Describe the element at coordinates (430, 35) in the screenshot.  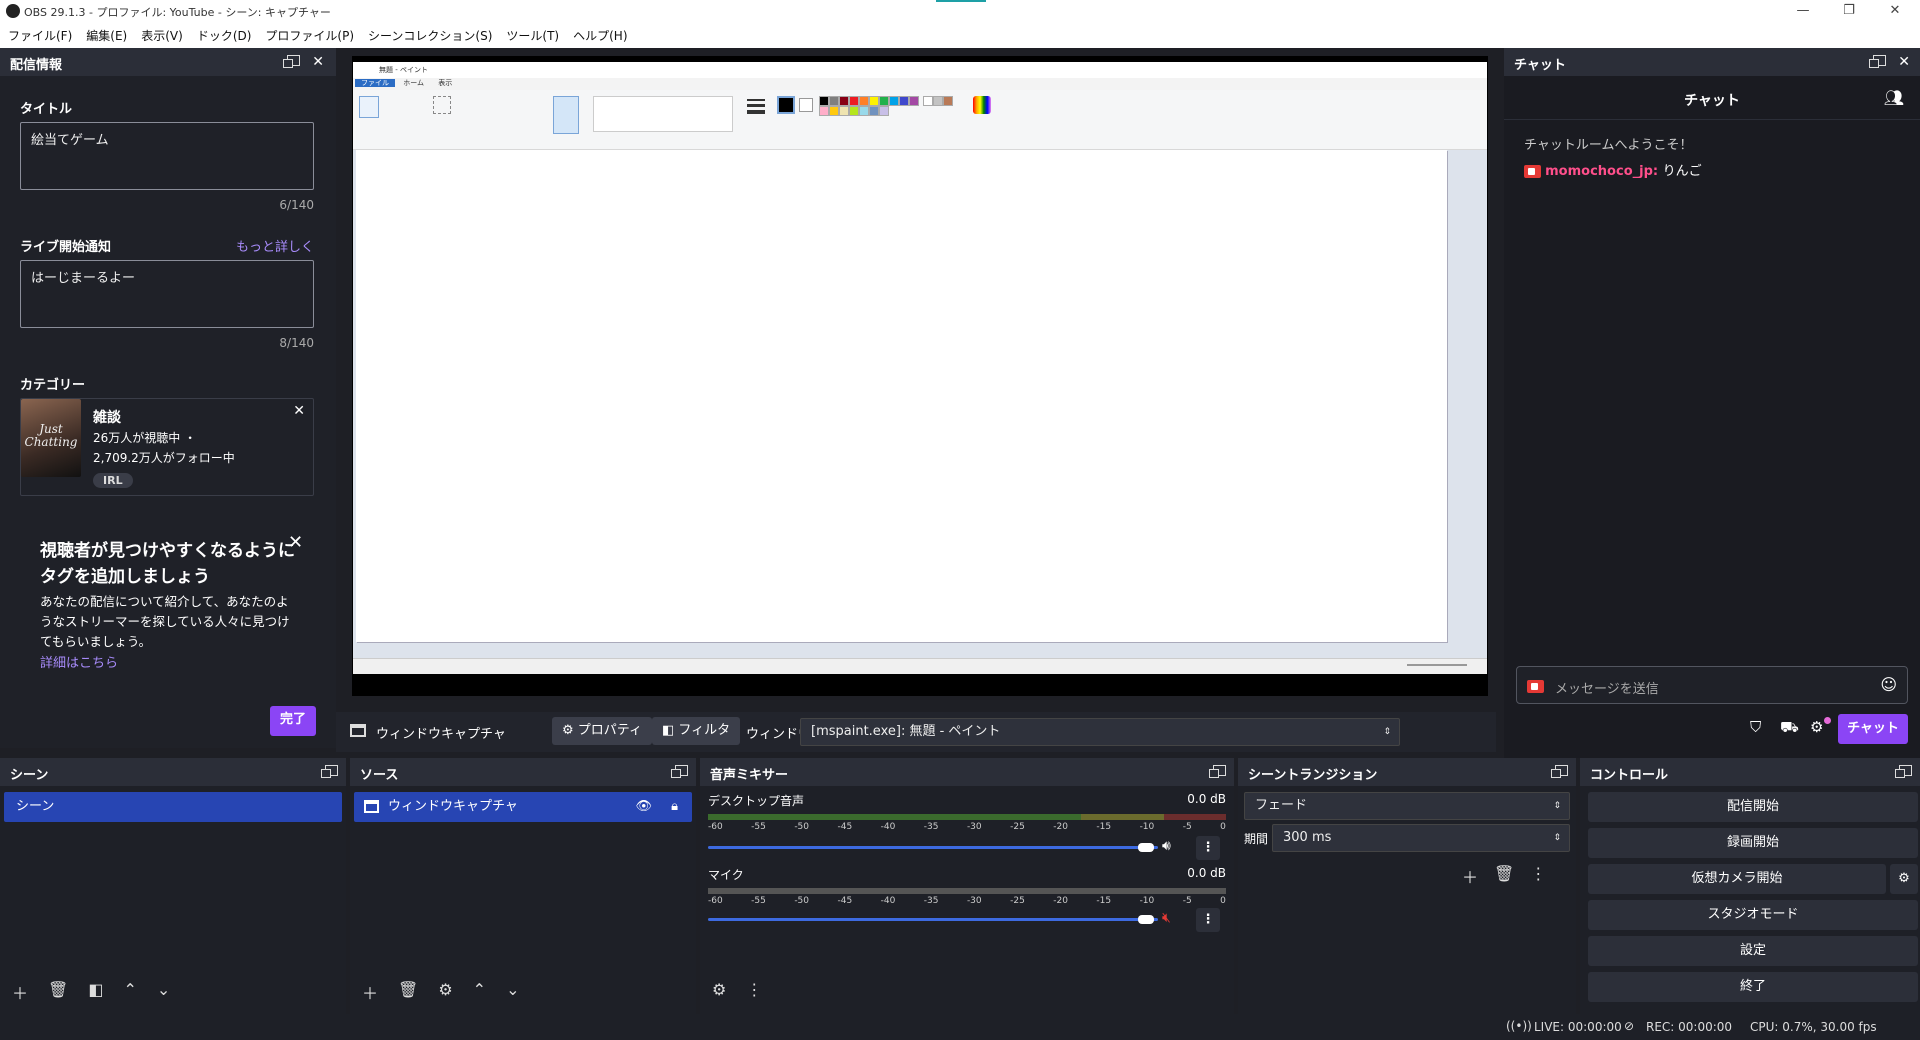
I see `menu-scene-collection: シーンコレクション(S)` at that location.